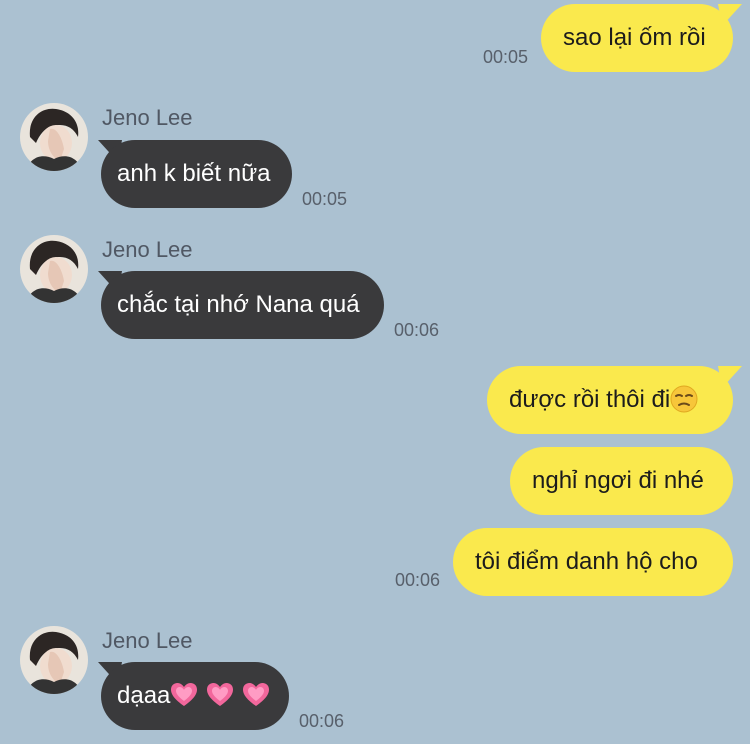 The width and height of the screenshot is (750, 744). I want to click on outgoing-message-bubble: sao lại ốm rồi, so click(637, 38).